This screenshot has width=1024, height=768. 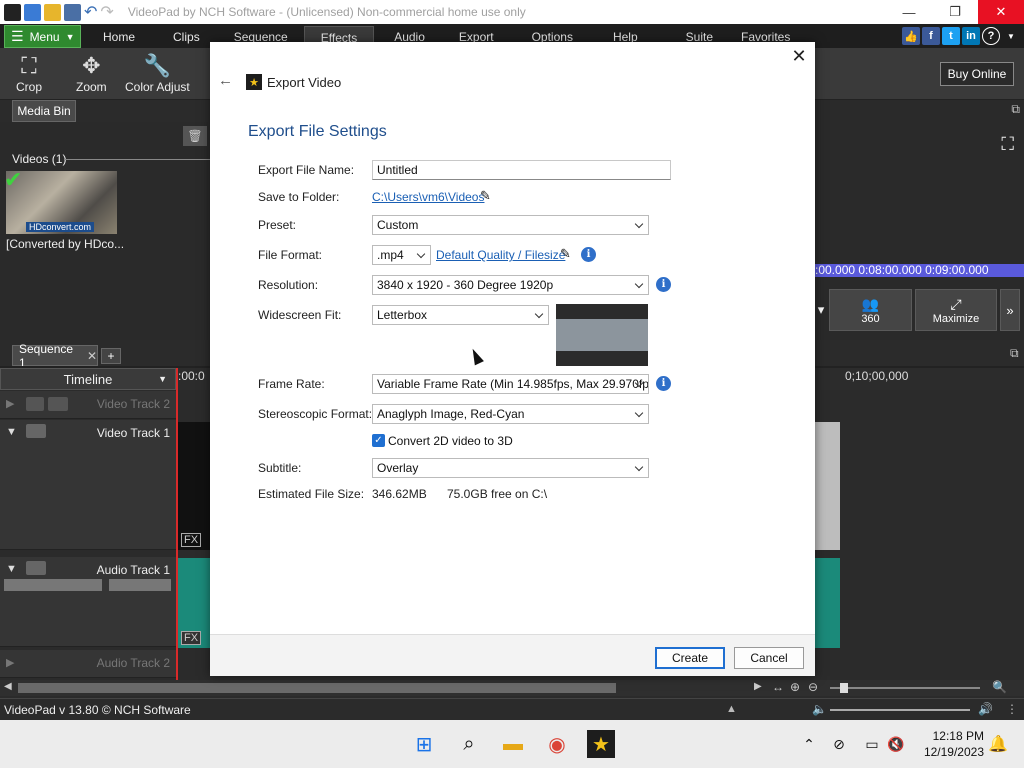 I want to click on menu-dots-icon: ⋮, so click(x=1012, y=709).